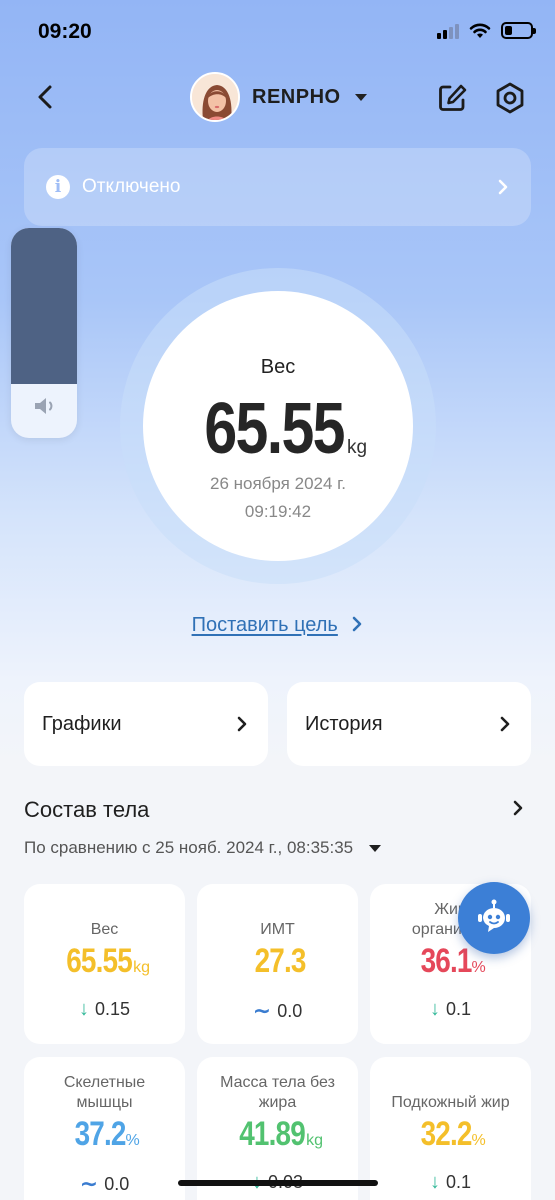  I want to click on metric-card: Подкожный жир 32.2% ↓ 0.1, so click(450, 1128).